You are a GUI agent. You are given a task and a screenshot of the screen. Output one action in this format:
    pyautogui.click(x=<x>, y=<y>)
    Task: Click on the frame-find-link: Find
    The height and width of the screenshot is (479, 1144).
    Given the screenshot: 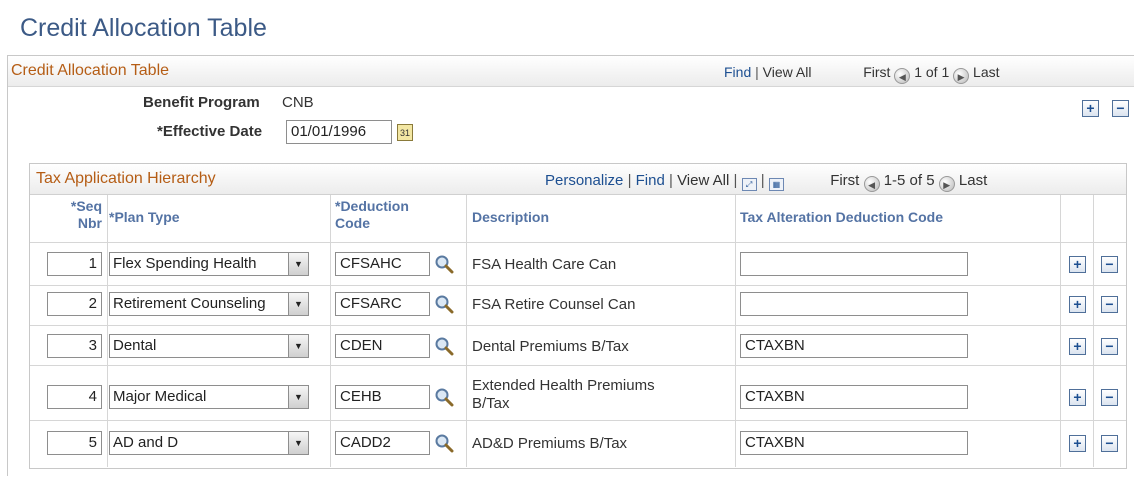 What is the action you would take?
    pyautogui.click(x=737, y=72)
    